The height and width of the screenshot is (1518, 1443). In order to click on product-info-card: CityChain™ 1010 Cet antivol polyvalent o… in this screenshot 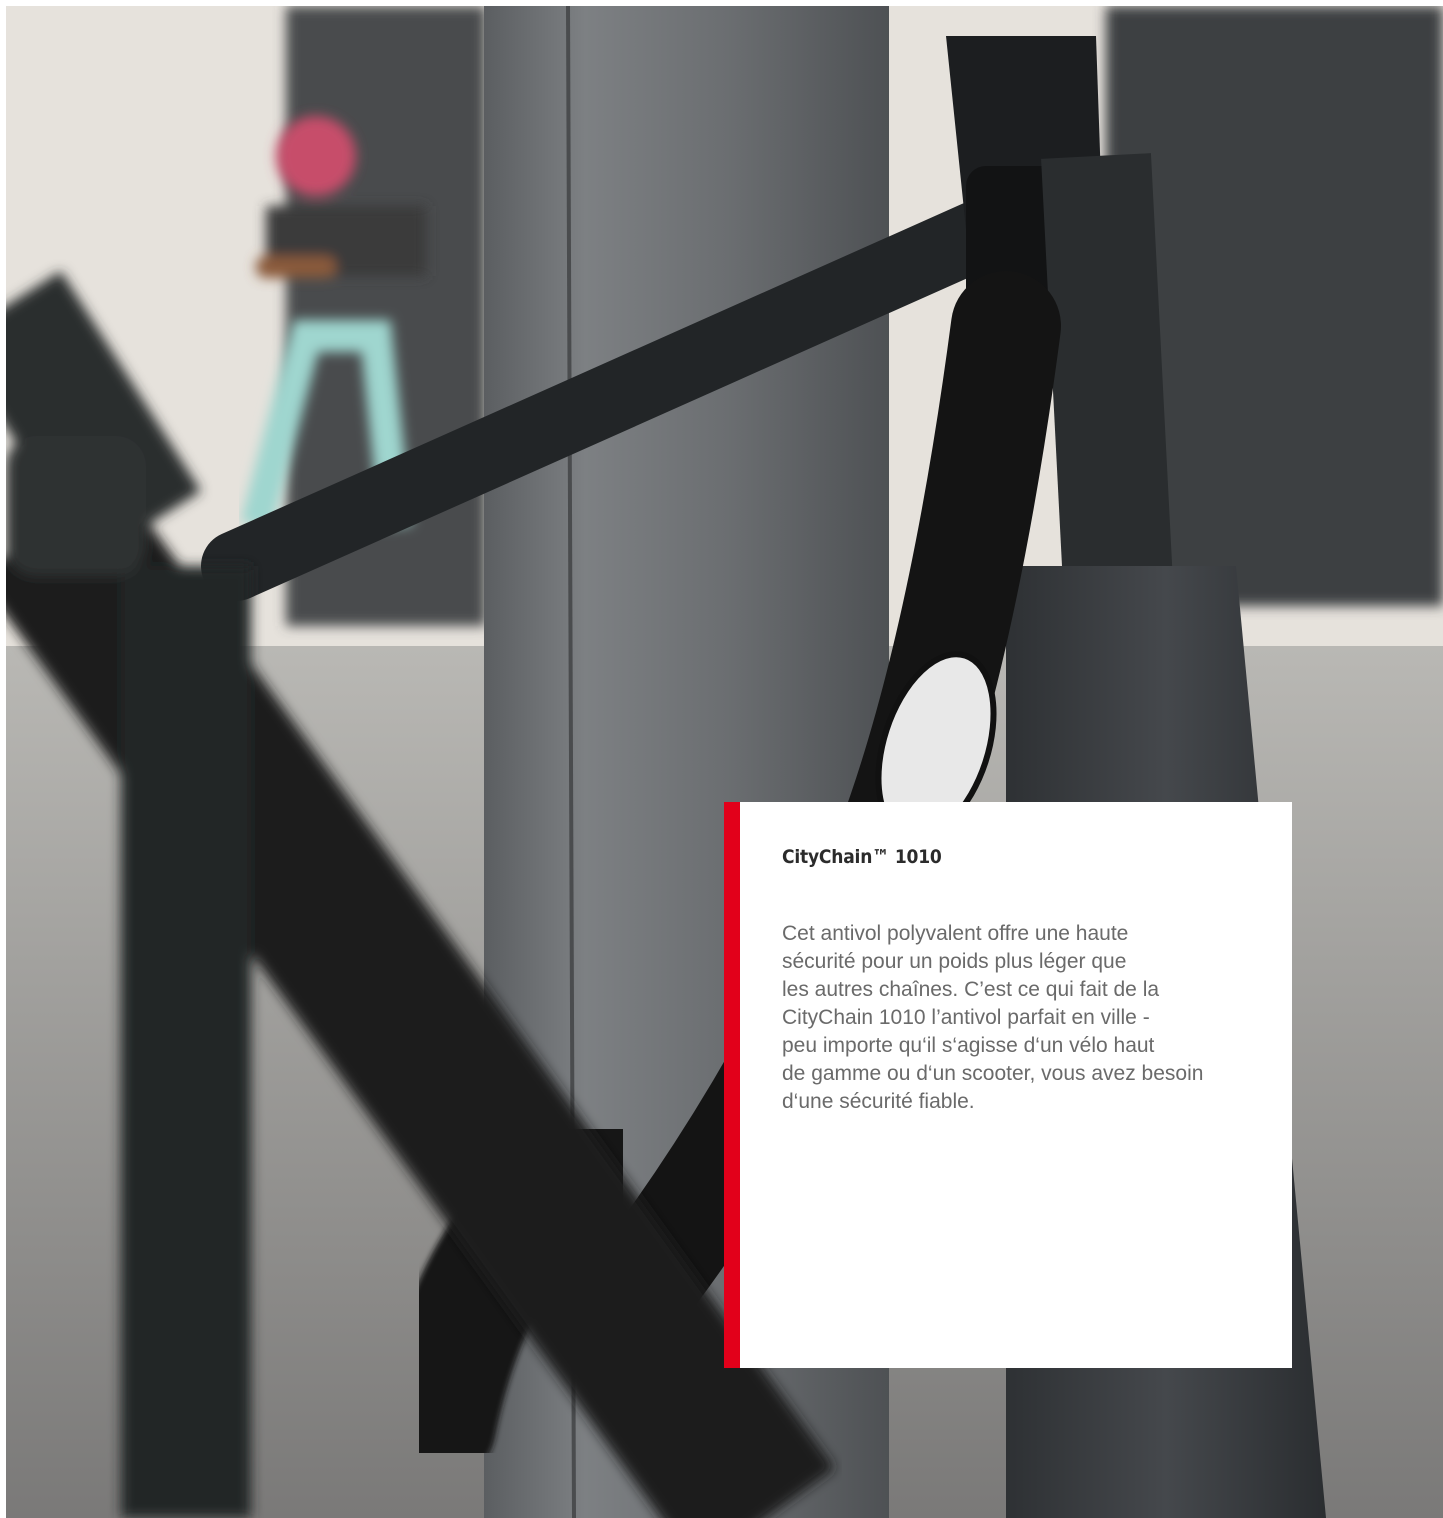, I will do `click(1008, 1085)`.